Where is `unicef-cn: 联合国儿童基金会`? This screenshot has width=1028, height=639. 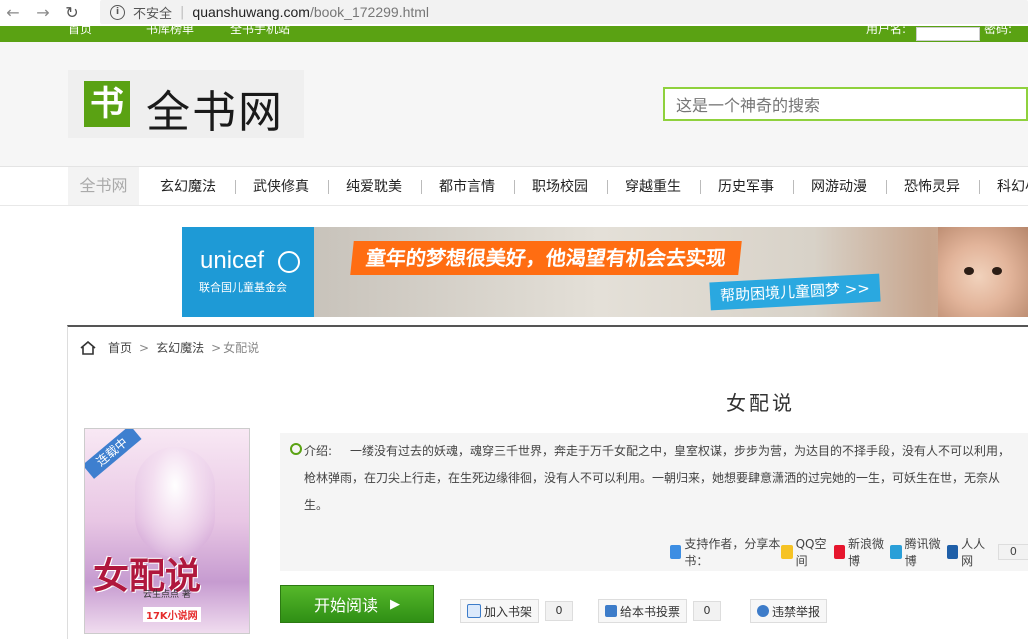 unicef-cn: 联合国儿童基金会 is located at coordinates (243, 287).